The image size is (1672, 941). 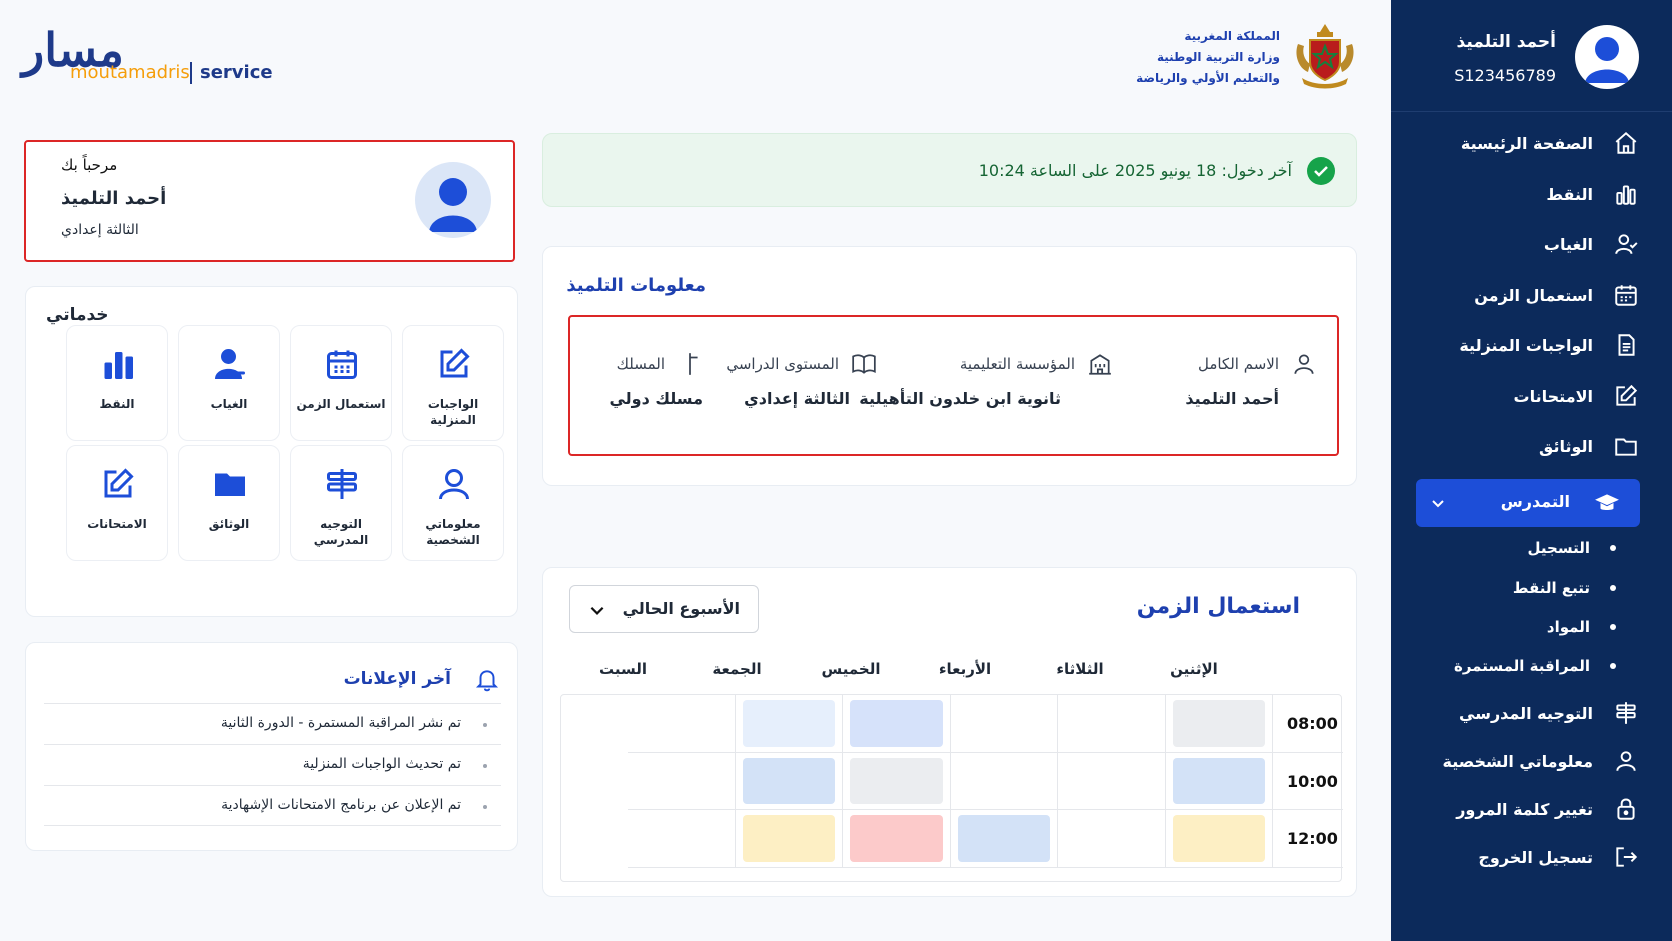 What do you see at coordinates (487, 681) in the screenshot?
I see `bell-icon` at bounding box center [487, 681].